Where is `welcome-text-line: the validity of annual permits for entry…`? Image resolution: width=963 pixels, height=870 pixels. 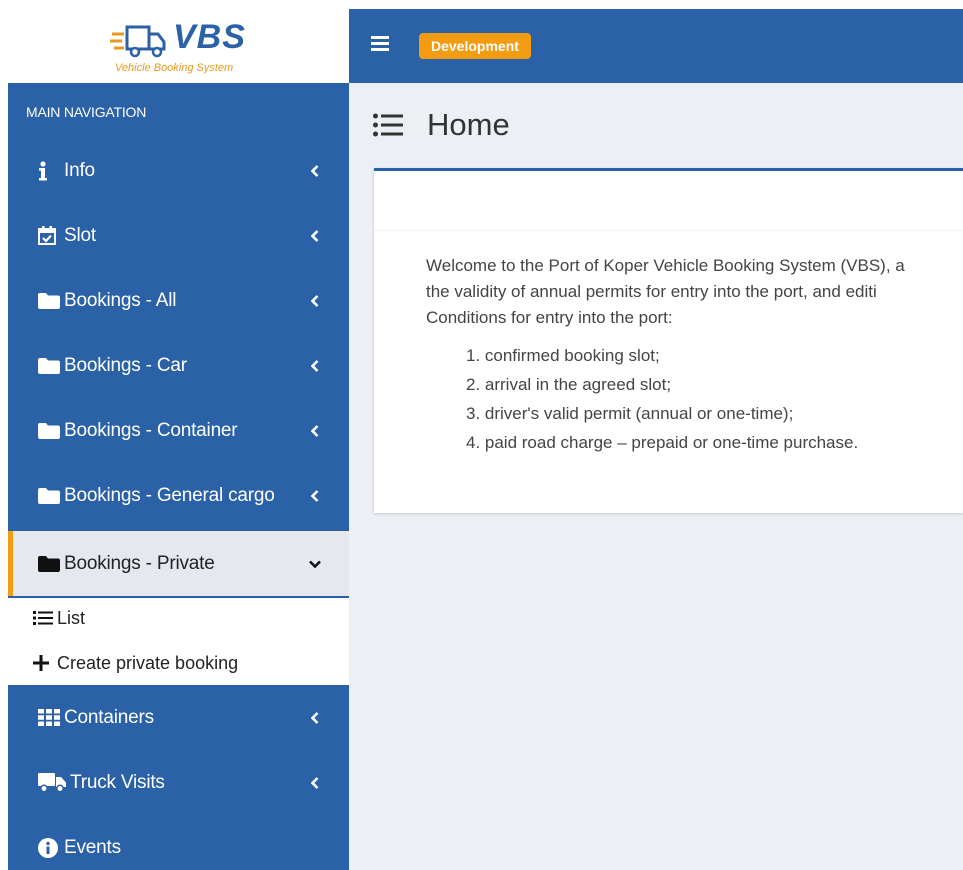
welcome-text-line: the validity of annual permits for entry… is located at coordinates (651, 291).